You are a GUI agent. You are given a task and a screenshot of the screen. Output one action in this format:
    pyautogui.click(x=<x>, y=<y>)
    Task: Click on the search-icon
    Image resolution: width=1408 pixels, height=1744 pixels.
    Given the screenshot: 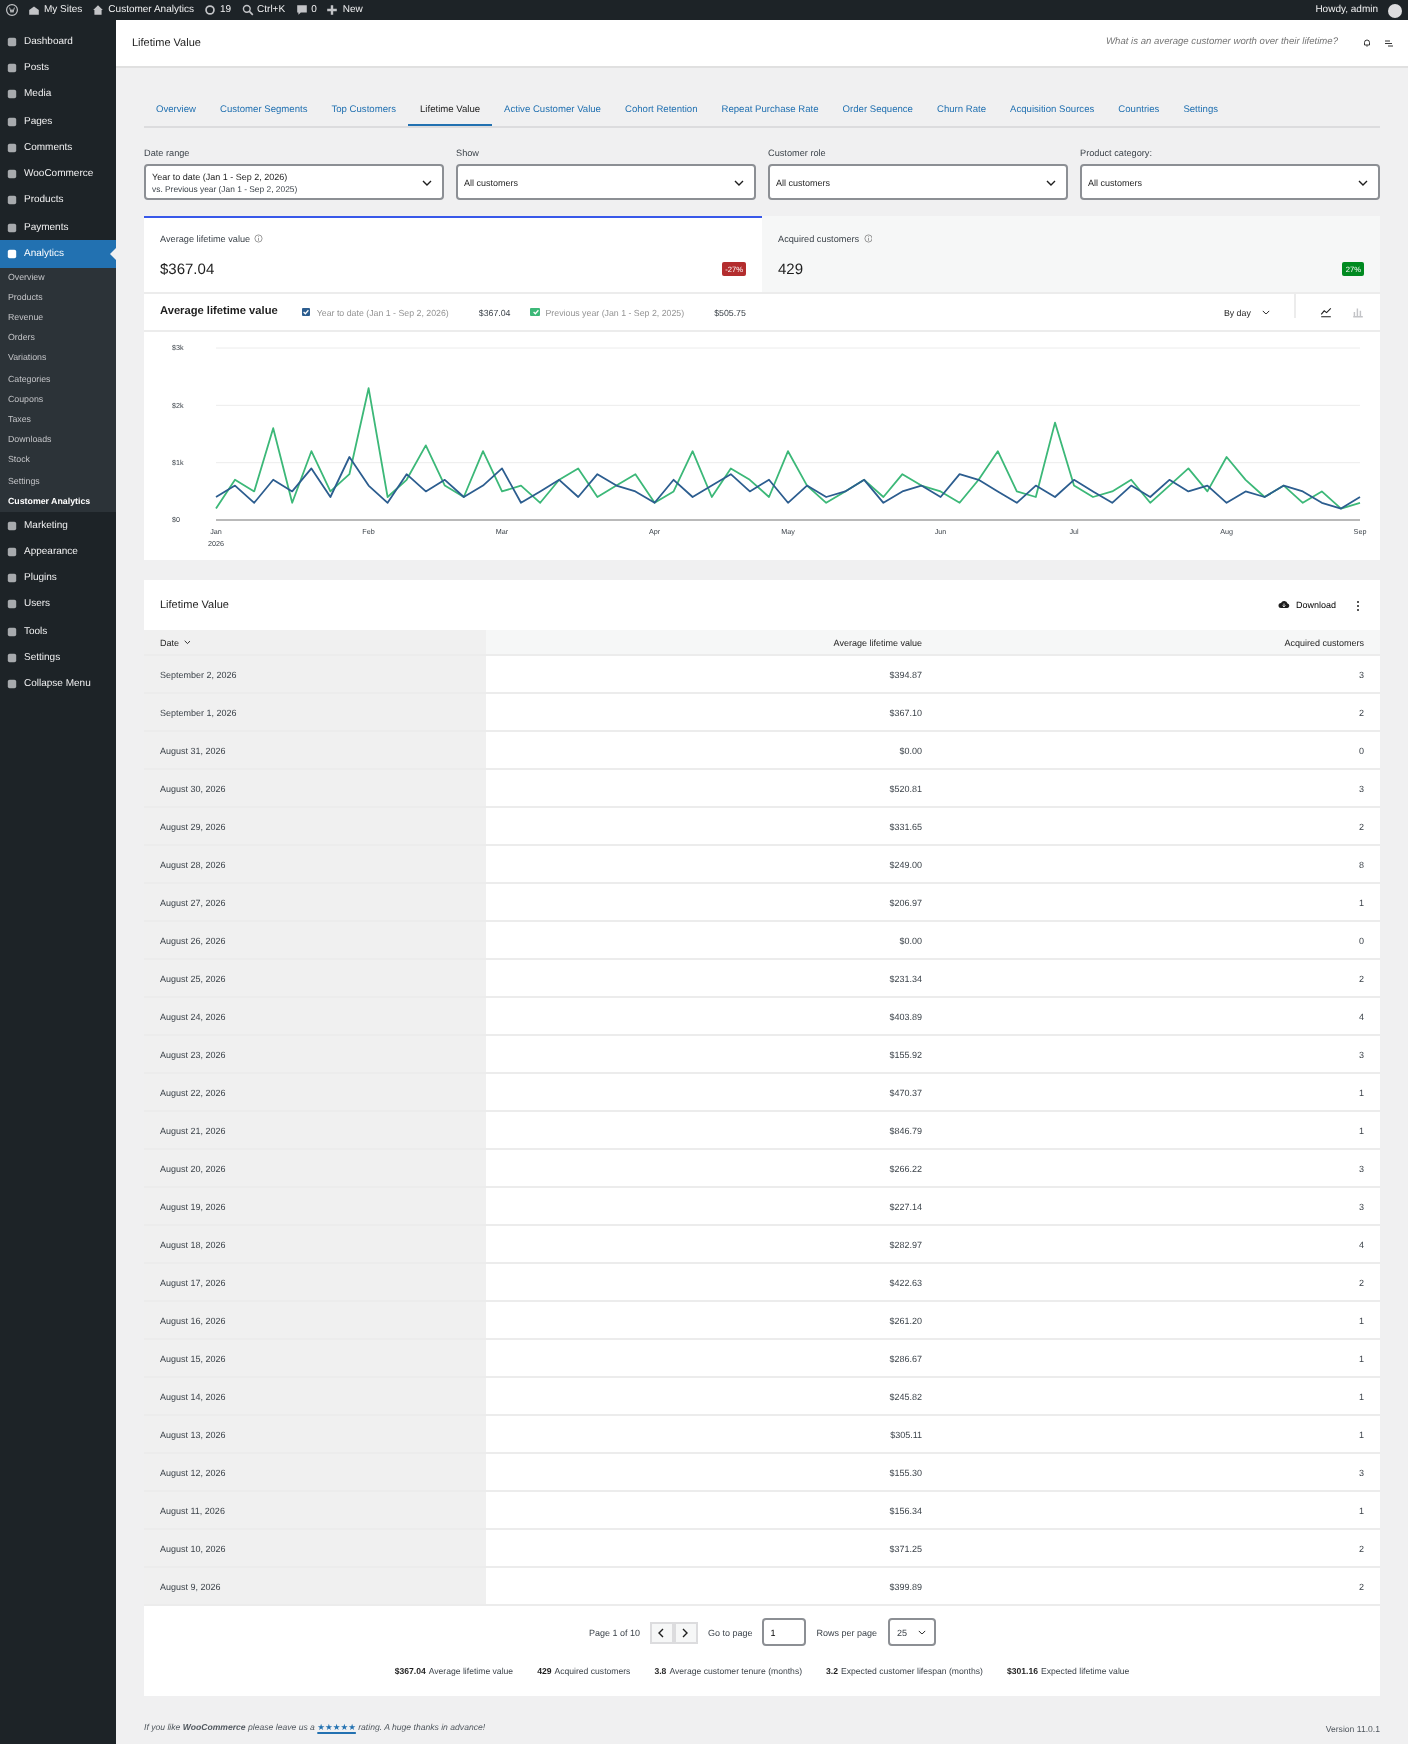 What is the action you would take?
    pyautogui.click(x=247, y=10)
    